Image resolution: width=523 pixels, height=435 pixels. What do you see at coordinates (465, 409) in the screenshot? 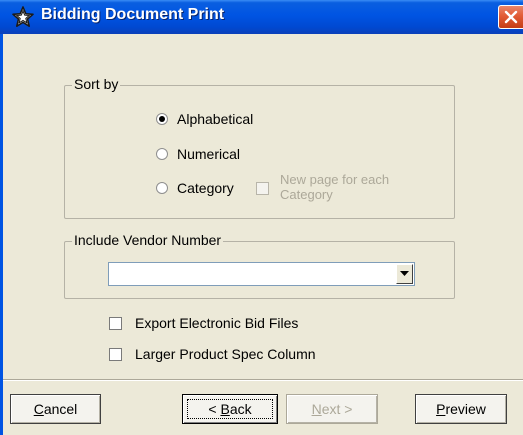
I see `preview-label: review` at bounding box center [465, 409].